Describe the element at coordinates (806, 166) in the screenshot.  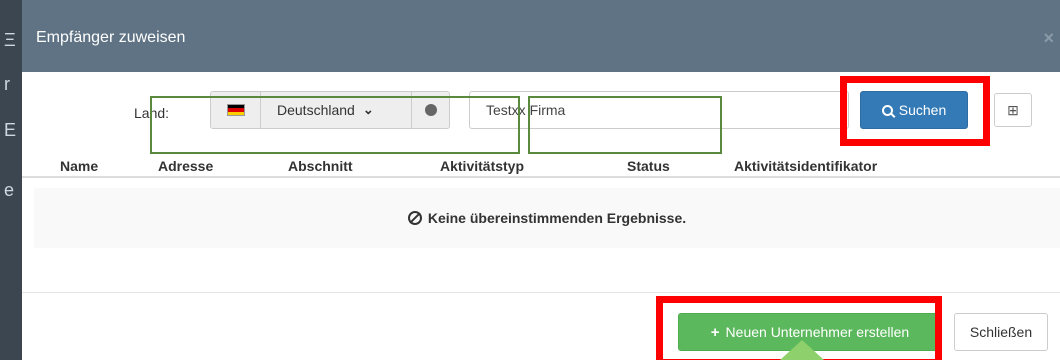
I see `column-header: Aktivitätsidentifikator` at that location.